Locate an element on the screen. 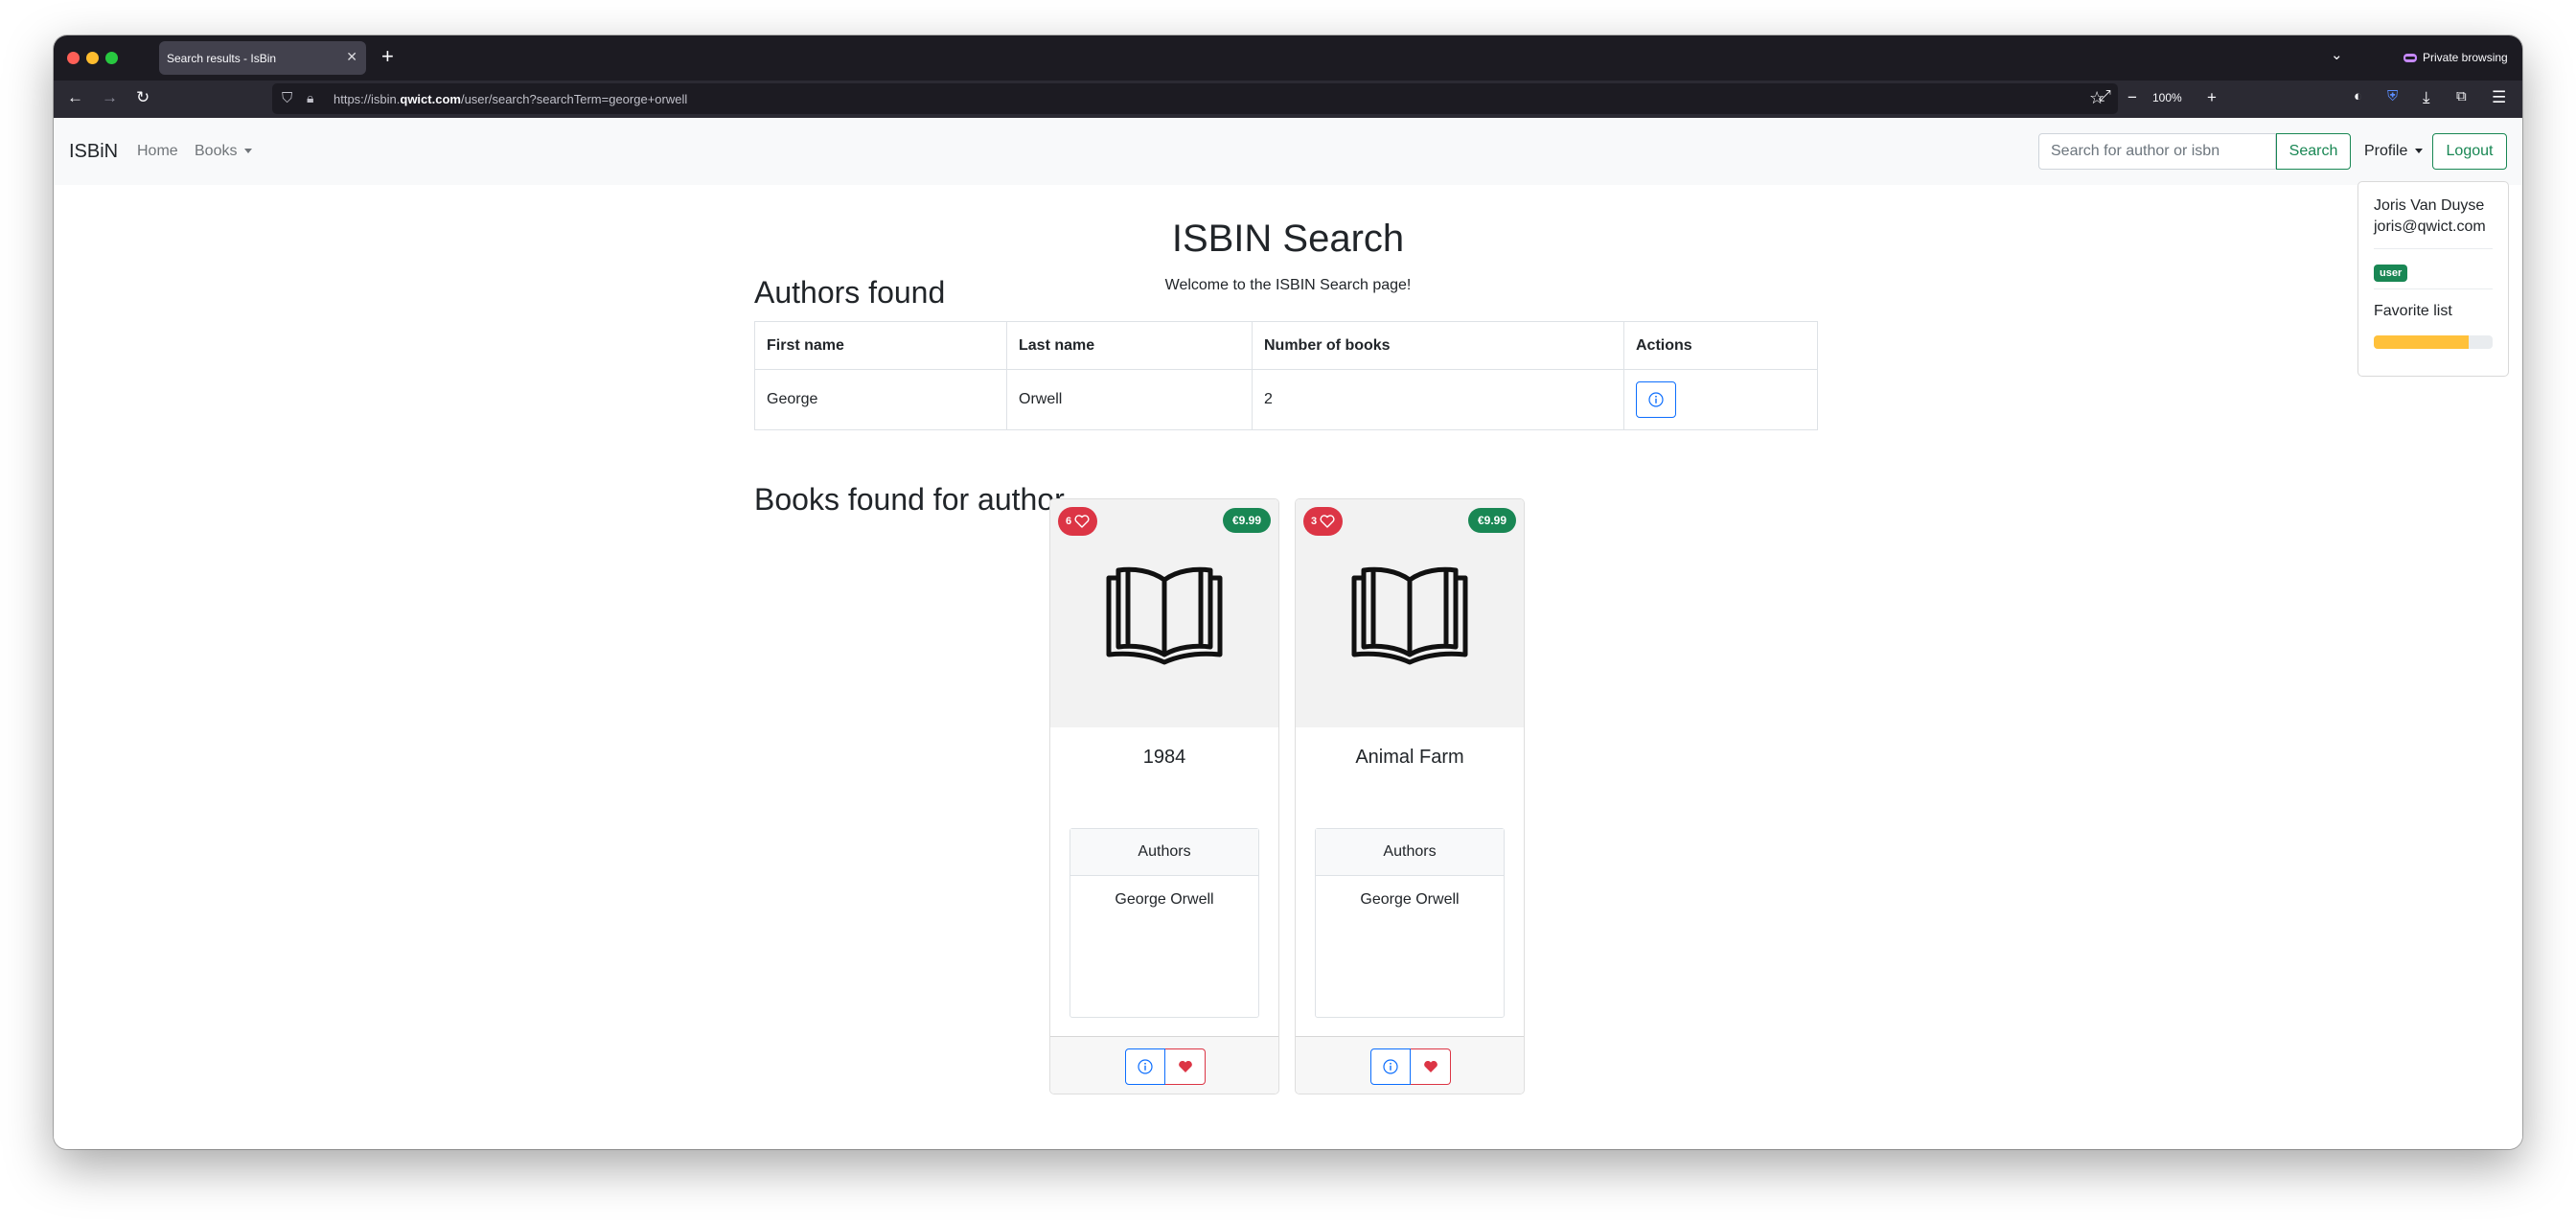 This screenshot has width=2576, height=1221. private-mask-icon is located at coordinates (2410, 58).